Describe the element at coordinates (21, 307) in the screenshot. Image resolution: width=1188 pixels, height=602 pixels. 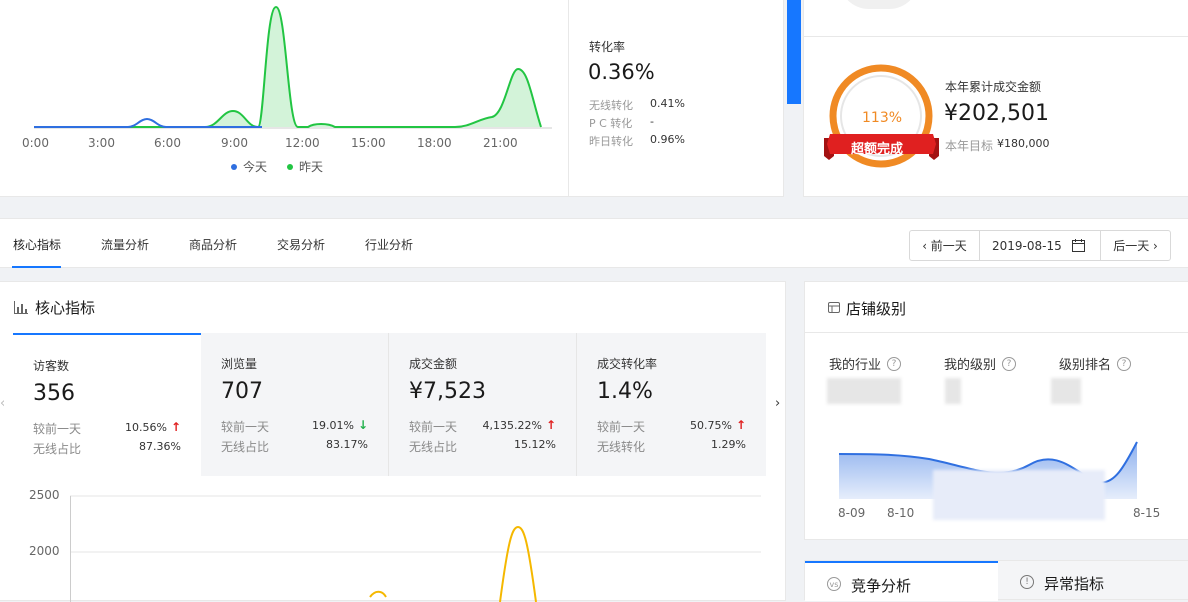
I see `bar-chart-icon` at that location.